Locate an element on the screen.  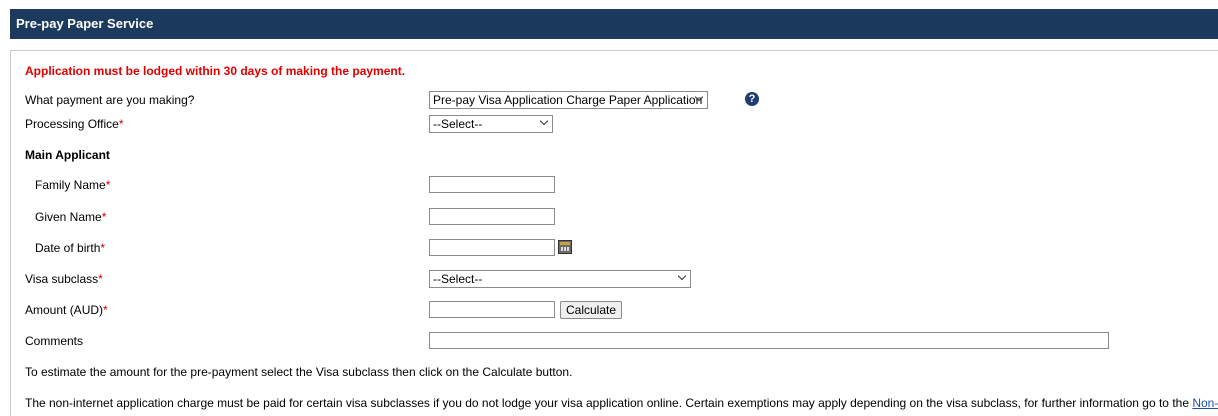
page-header: Pre-pay Paper Service is located at coordinates (614, 24).